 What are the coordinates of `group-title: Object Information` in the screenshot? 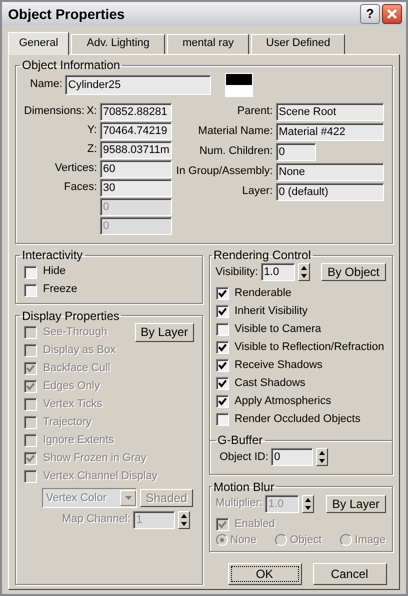 It's located at (71, 65).